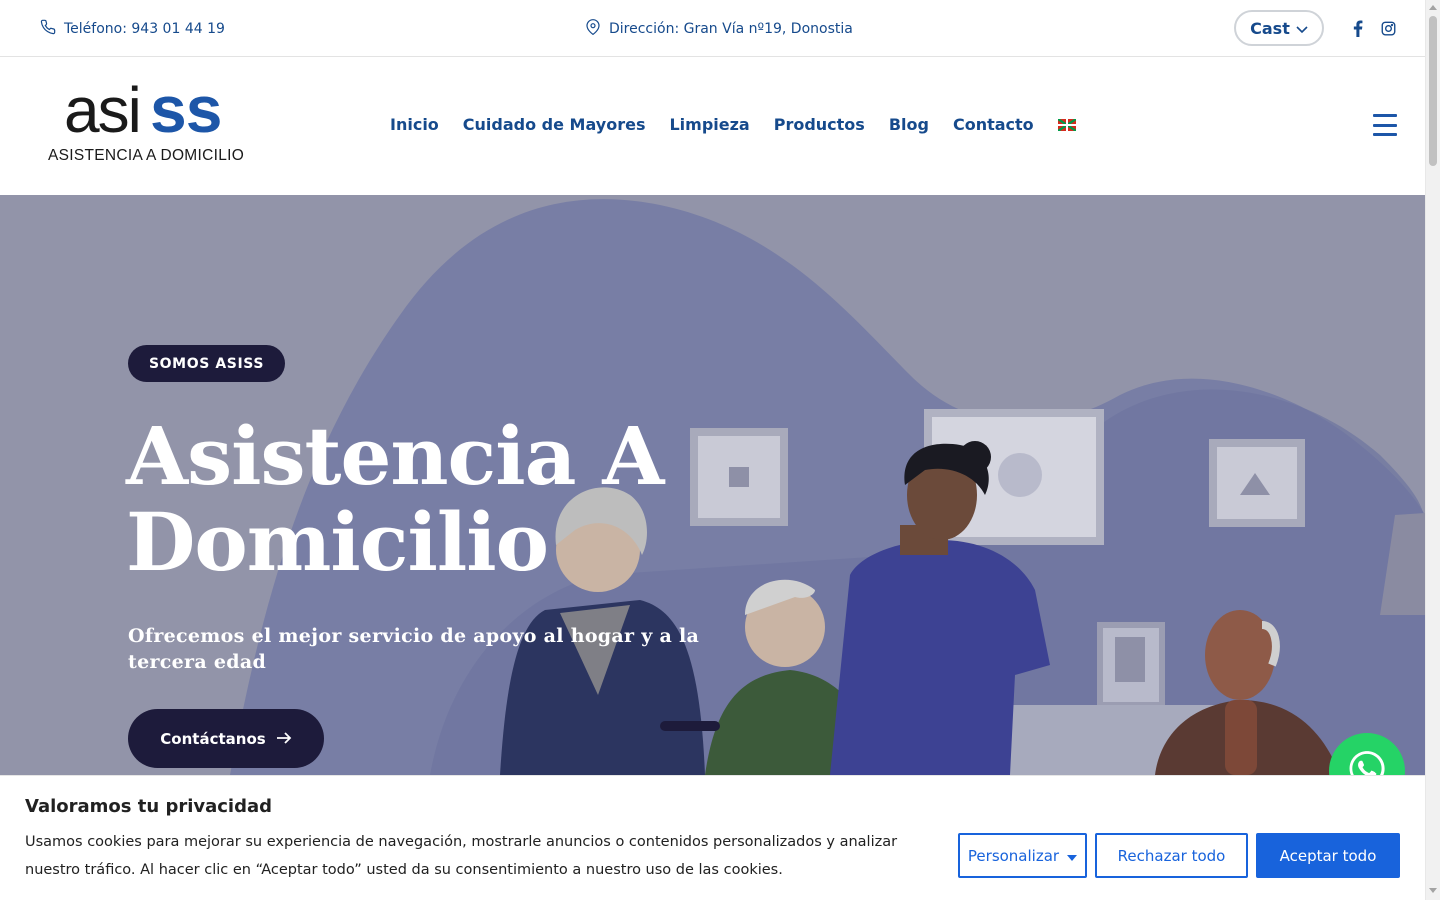 The width and height of the screenshot is (1440, 900). I want to click on hero-title: Asistencia A Domicilio, so click(476, 499).